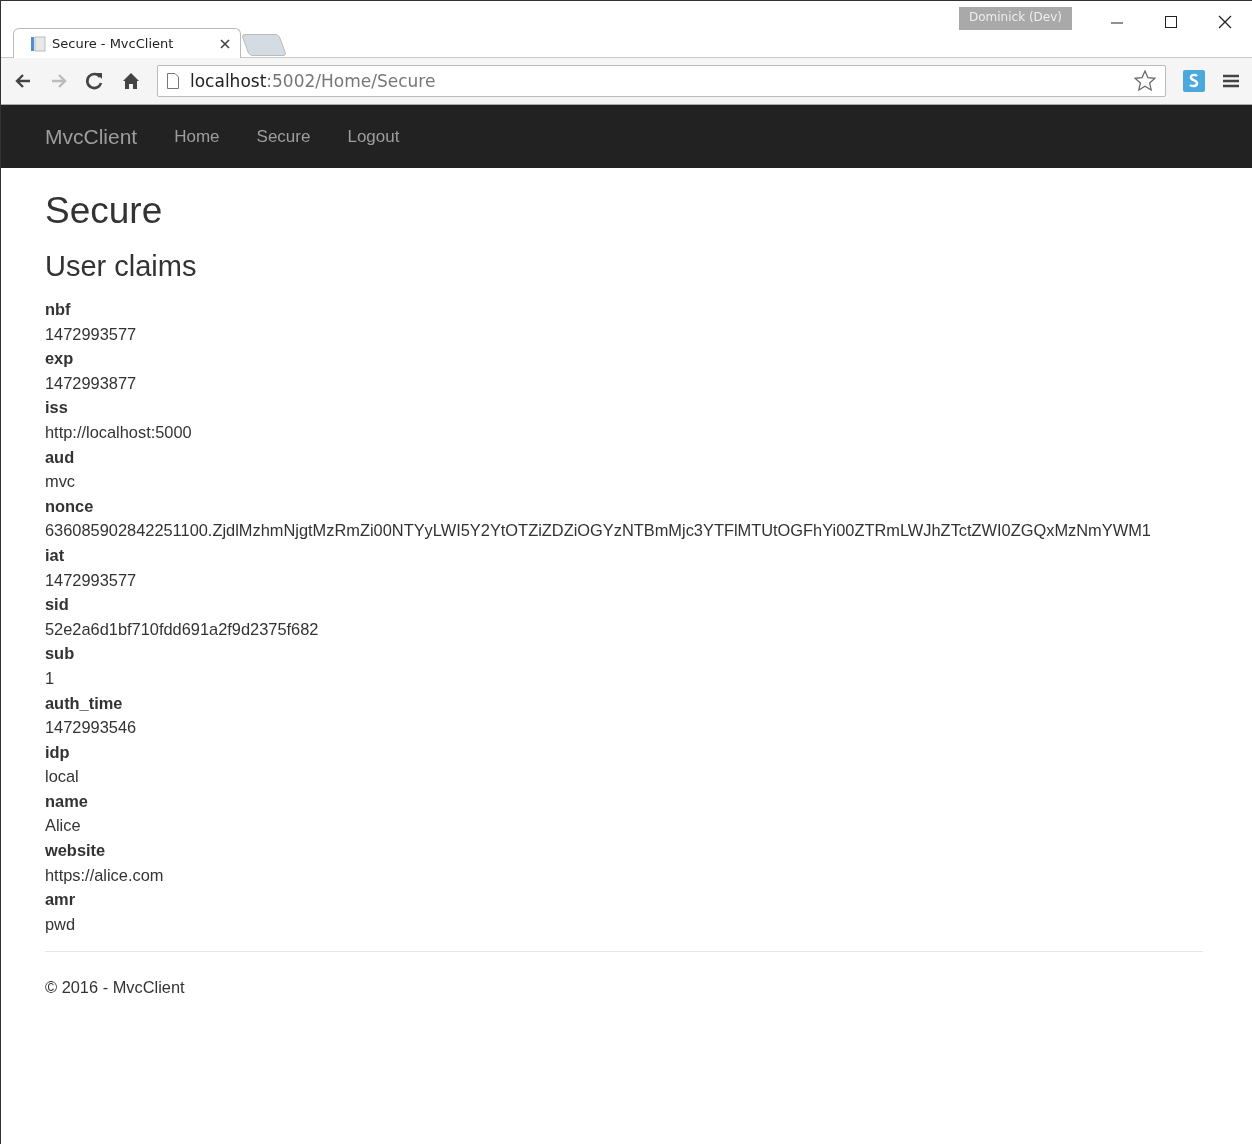 The height and width of the screenshot is (1144, 1252). I want to click on star-icon, so click(1145, 81).